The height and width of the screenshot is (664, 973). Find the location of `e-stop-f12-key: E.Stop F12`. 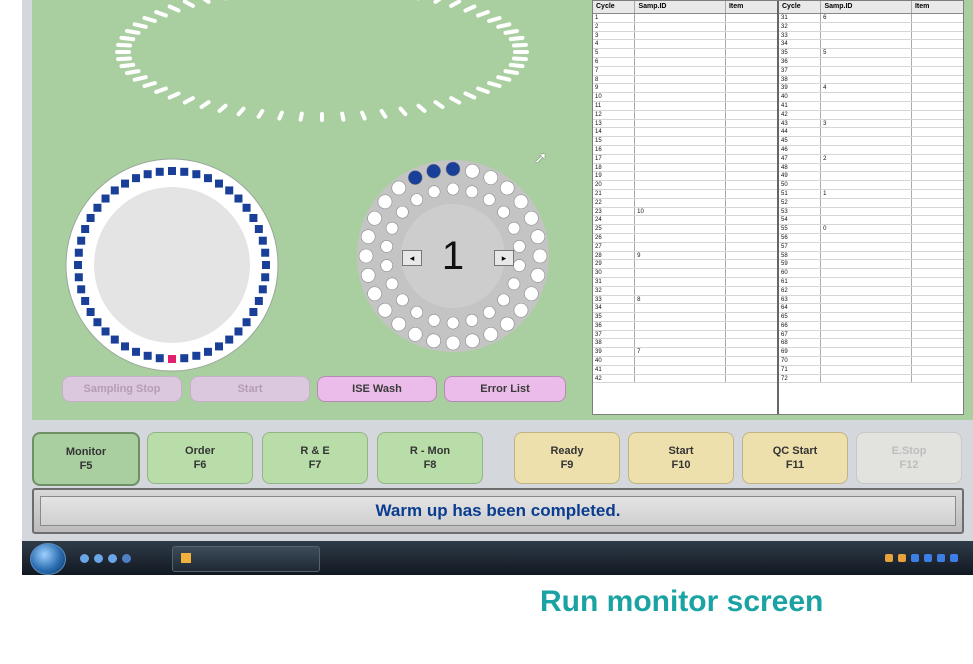

e-stop-f12-key: E.Stop F12 is located at coordinates (909, 458).